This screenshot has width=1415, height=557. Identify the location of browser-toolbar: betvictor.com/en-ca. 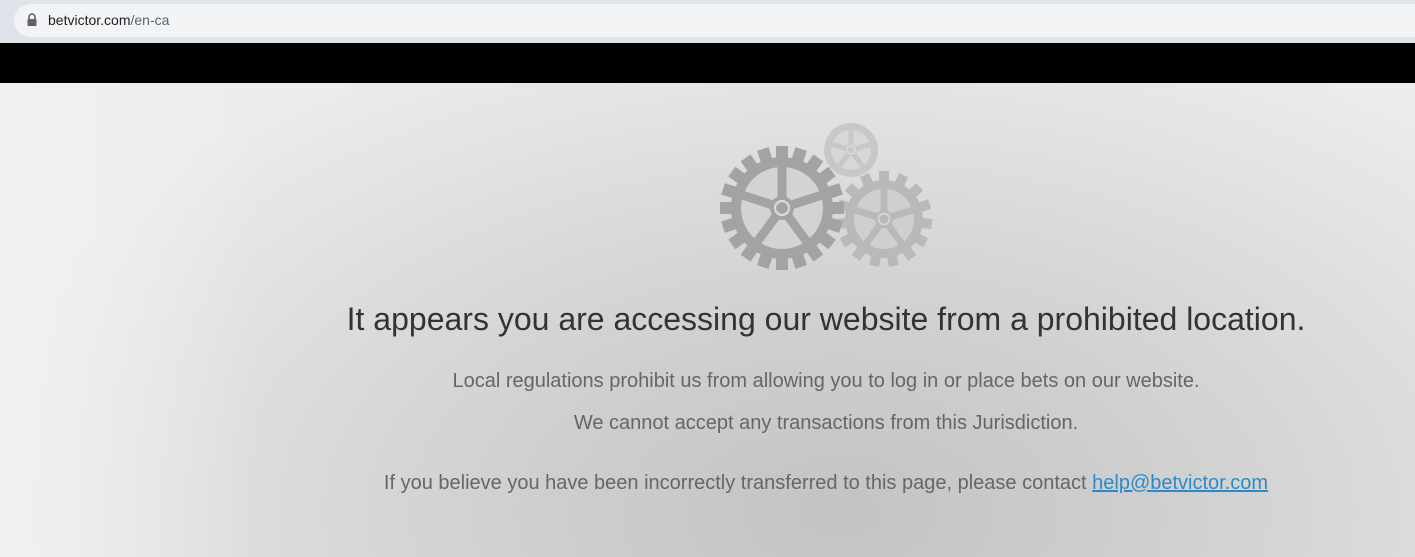
(707, 21).